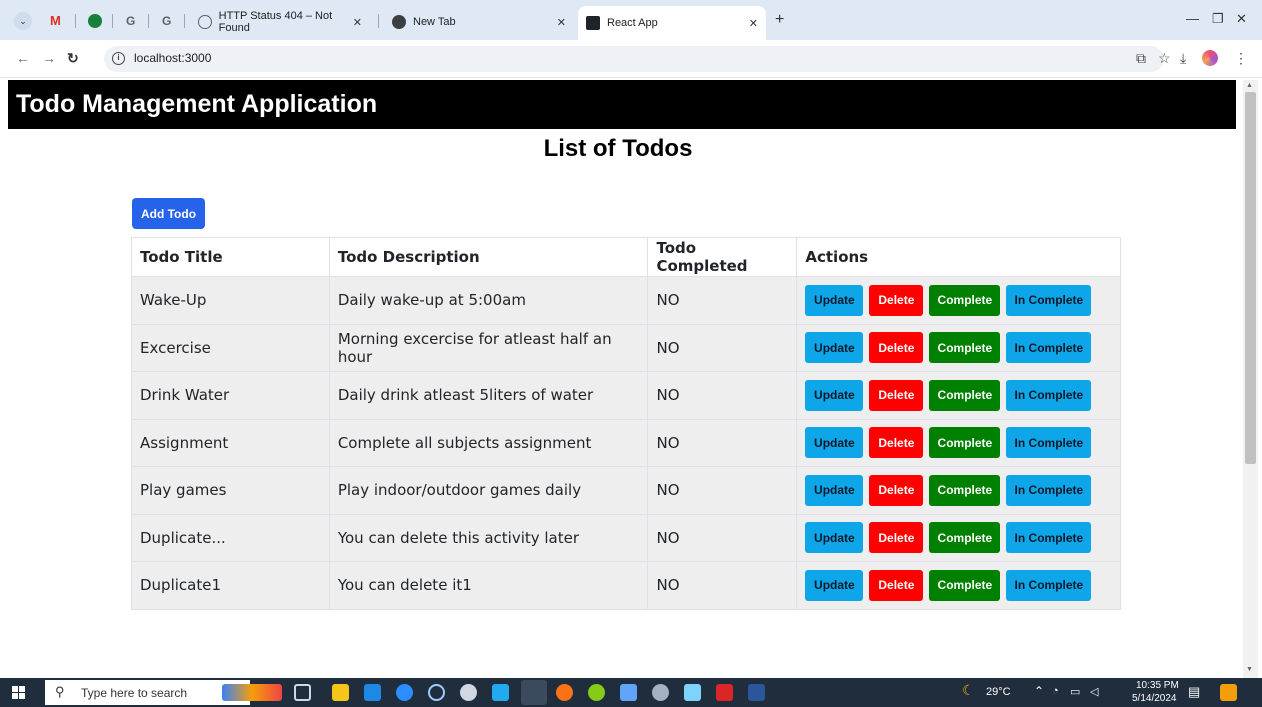 This screenshot has height=707, width=1262. What do you see at coordinates (372, 692) in the screenshot?
I see `mail-icon` at bounding box center [372, 692].